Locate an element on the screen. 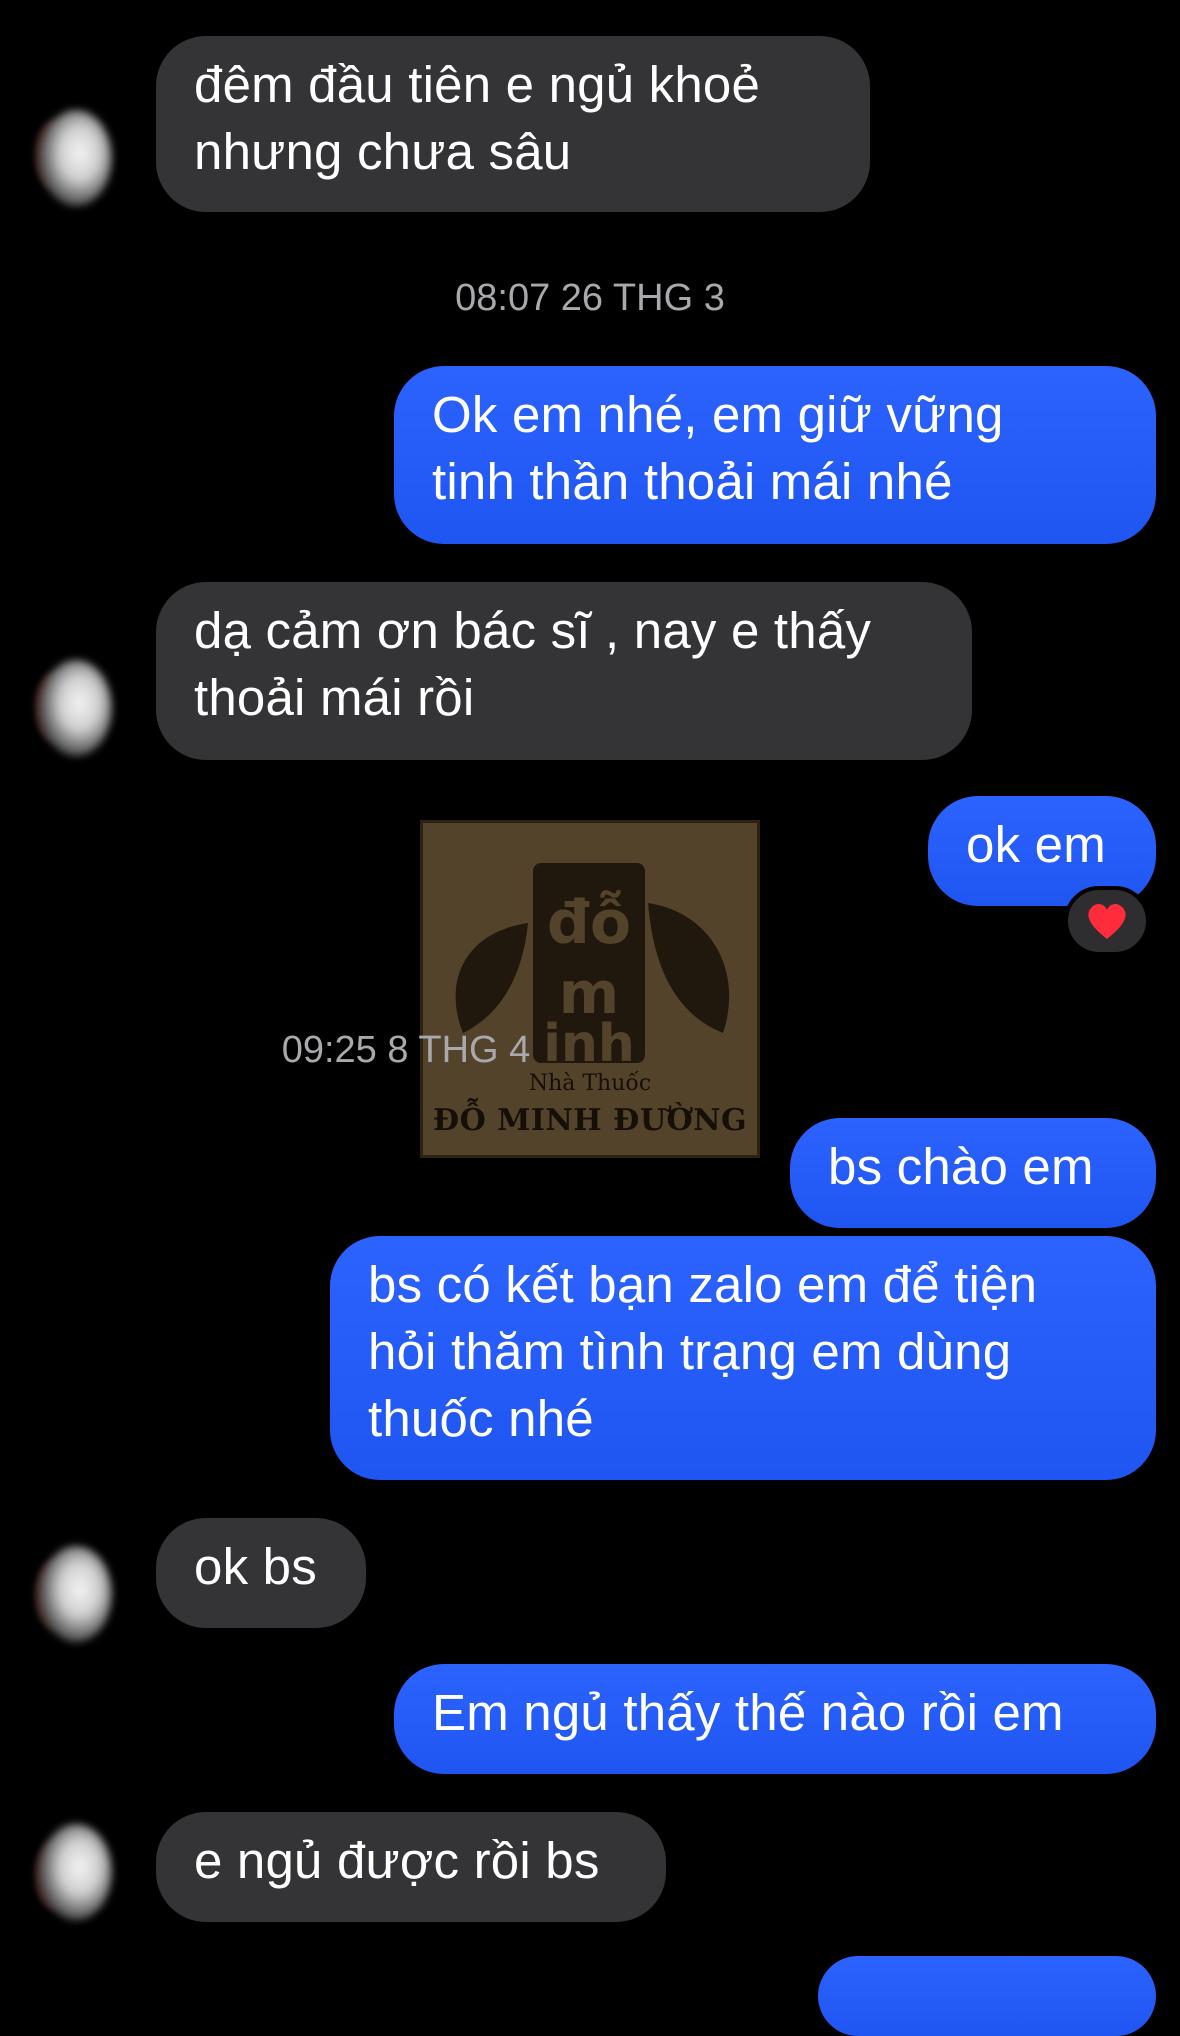 The width and height of the screenshot is (1180, 2036). message-bubble-outgoing: Em ngủ thấy thế nào rồi em is located at coordinates (775, 1719).